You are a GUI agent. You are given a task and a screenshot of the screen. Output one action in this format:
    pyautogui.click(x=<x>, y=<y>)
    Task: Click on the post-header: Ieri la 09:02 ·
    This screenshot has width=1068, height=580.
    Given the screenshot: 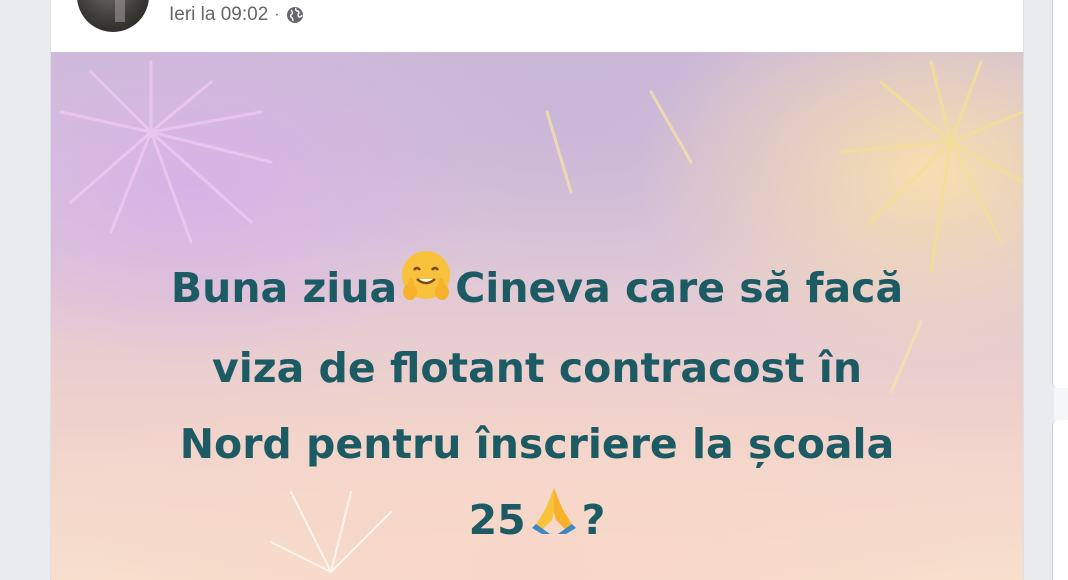 What is the action you would take?
    pyautogui.click(x=537, y=26)
    